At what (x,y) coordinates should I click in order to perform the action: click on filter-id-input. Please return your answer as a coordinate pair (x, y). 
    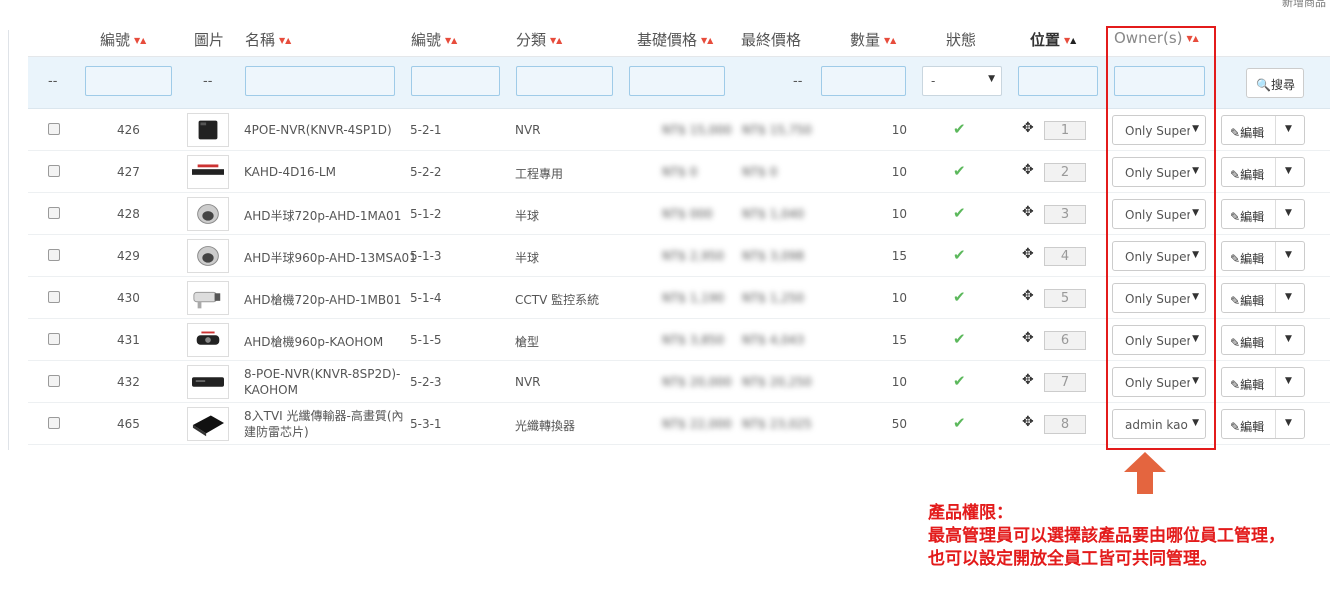
    Looking at the image, I should click on (128, 81).